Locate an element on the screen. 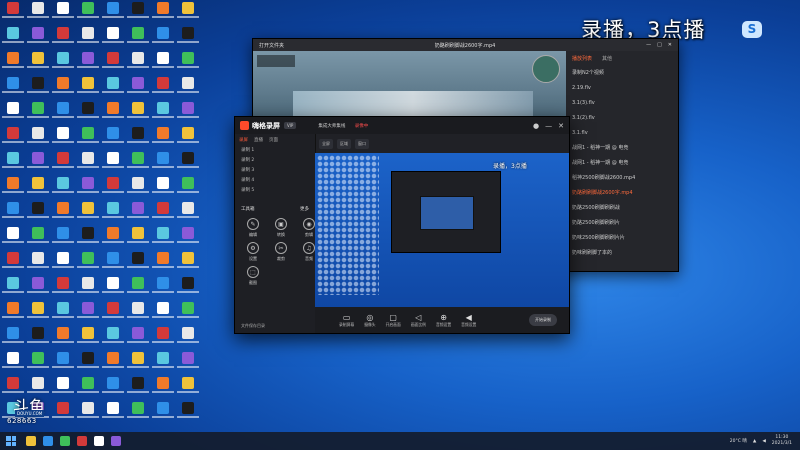  playlist-item: 3.1(3).flv is located at coordinates (622, 103).